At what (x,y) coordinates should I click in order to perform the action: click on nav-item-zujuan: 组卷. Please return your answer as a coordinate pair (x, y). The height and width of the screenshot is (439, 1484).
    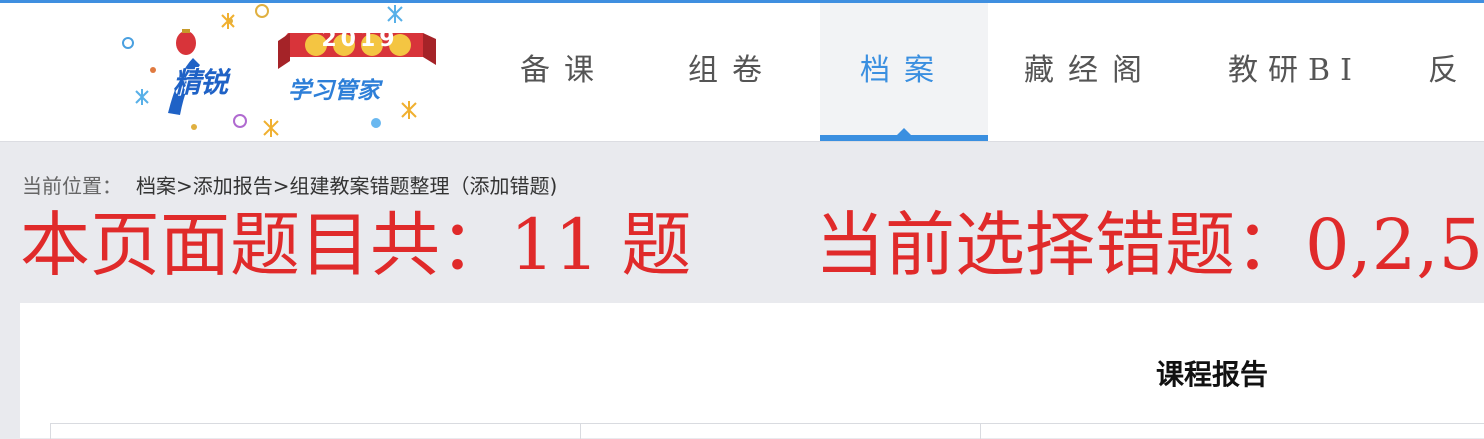
    Looking at the image, I should click on (732, 72).